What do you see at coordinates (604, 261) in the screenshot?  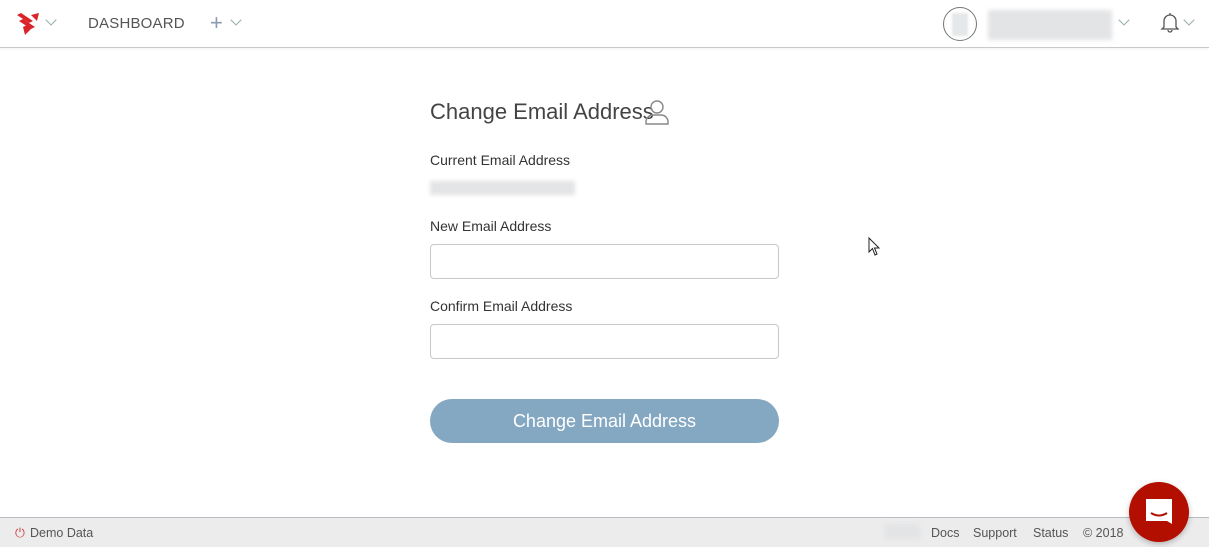 I see `new-email-input` at bounding box center [604, 261].